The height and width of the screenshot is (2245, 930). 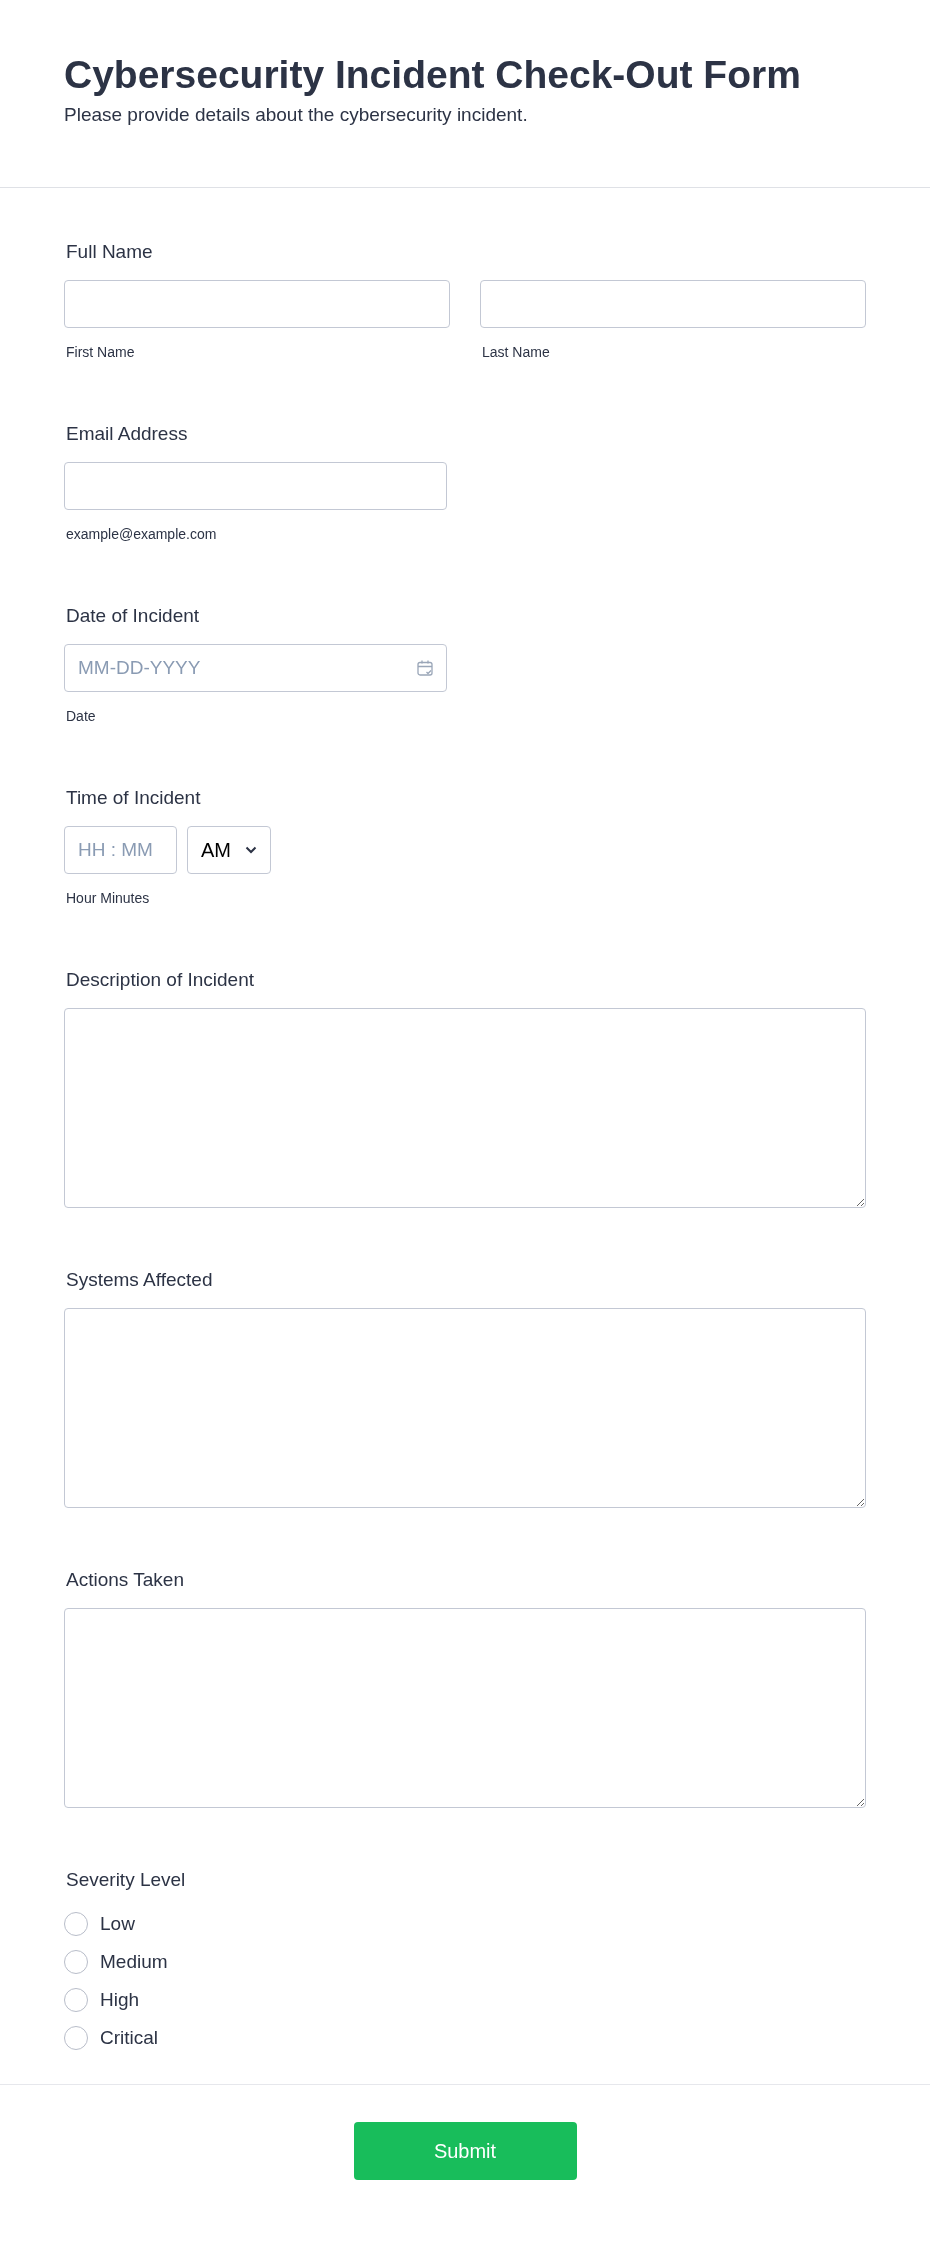 What do you see at coordinates (160, 980) in the screenshot?
I see `field-label: Description of Incident` at bounding box center [160, 980].